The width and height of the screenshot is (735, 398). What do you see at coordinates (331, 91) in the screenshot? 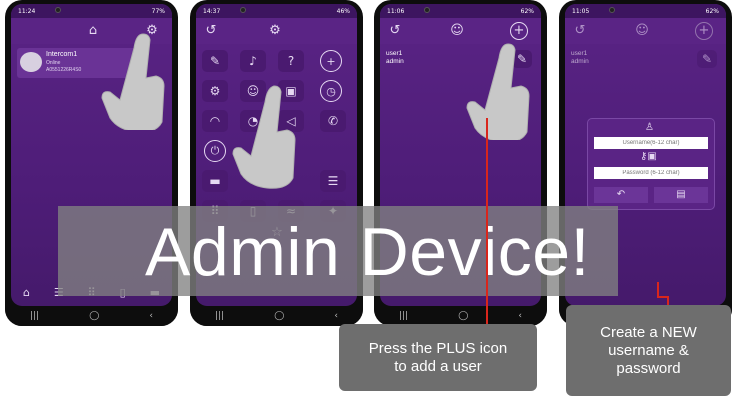
I see `clock-icon: ◷` at bounding box center [331, 91].